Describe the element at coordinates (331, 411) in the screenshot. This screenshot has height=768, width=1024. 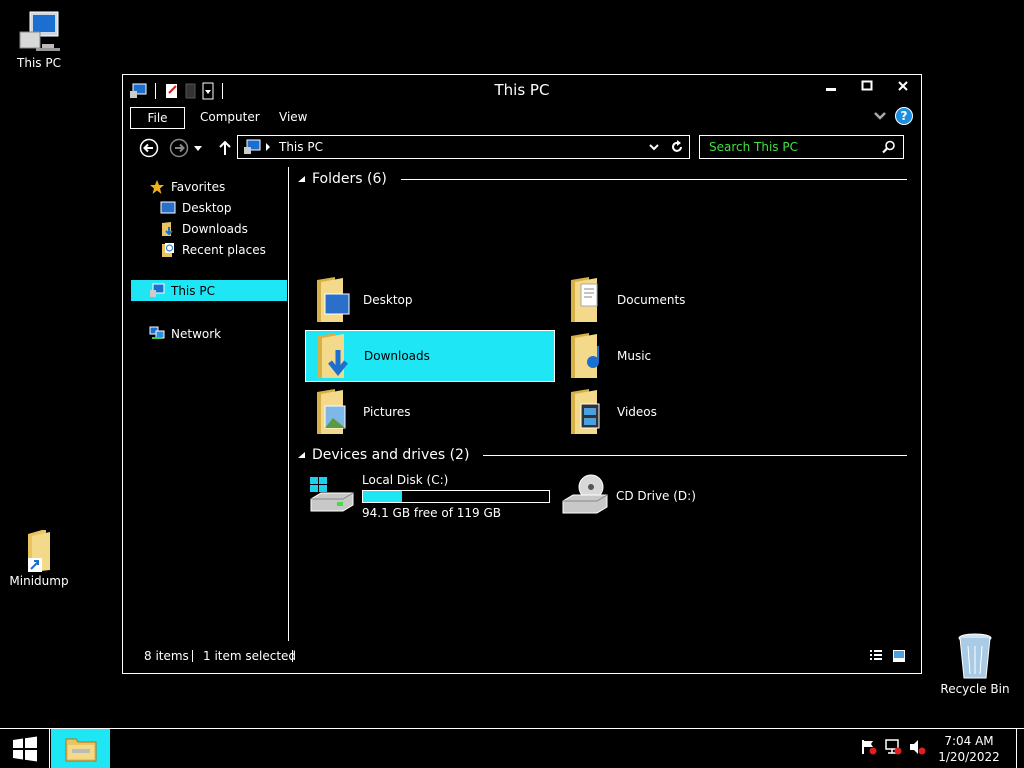
I see `pictures-folder-icon` at that location.